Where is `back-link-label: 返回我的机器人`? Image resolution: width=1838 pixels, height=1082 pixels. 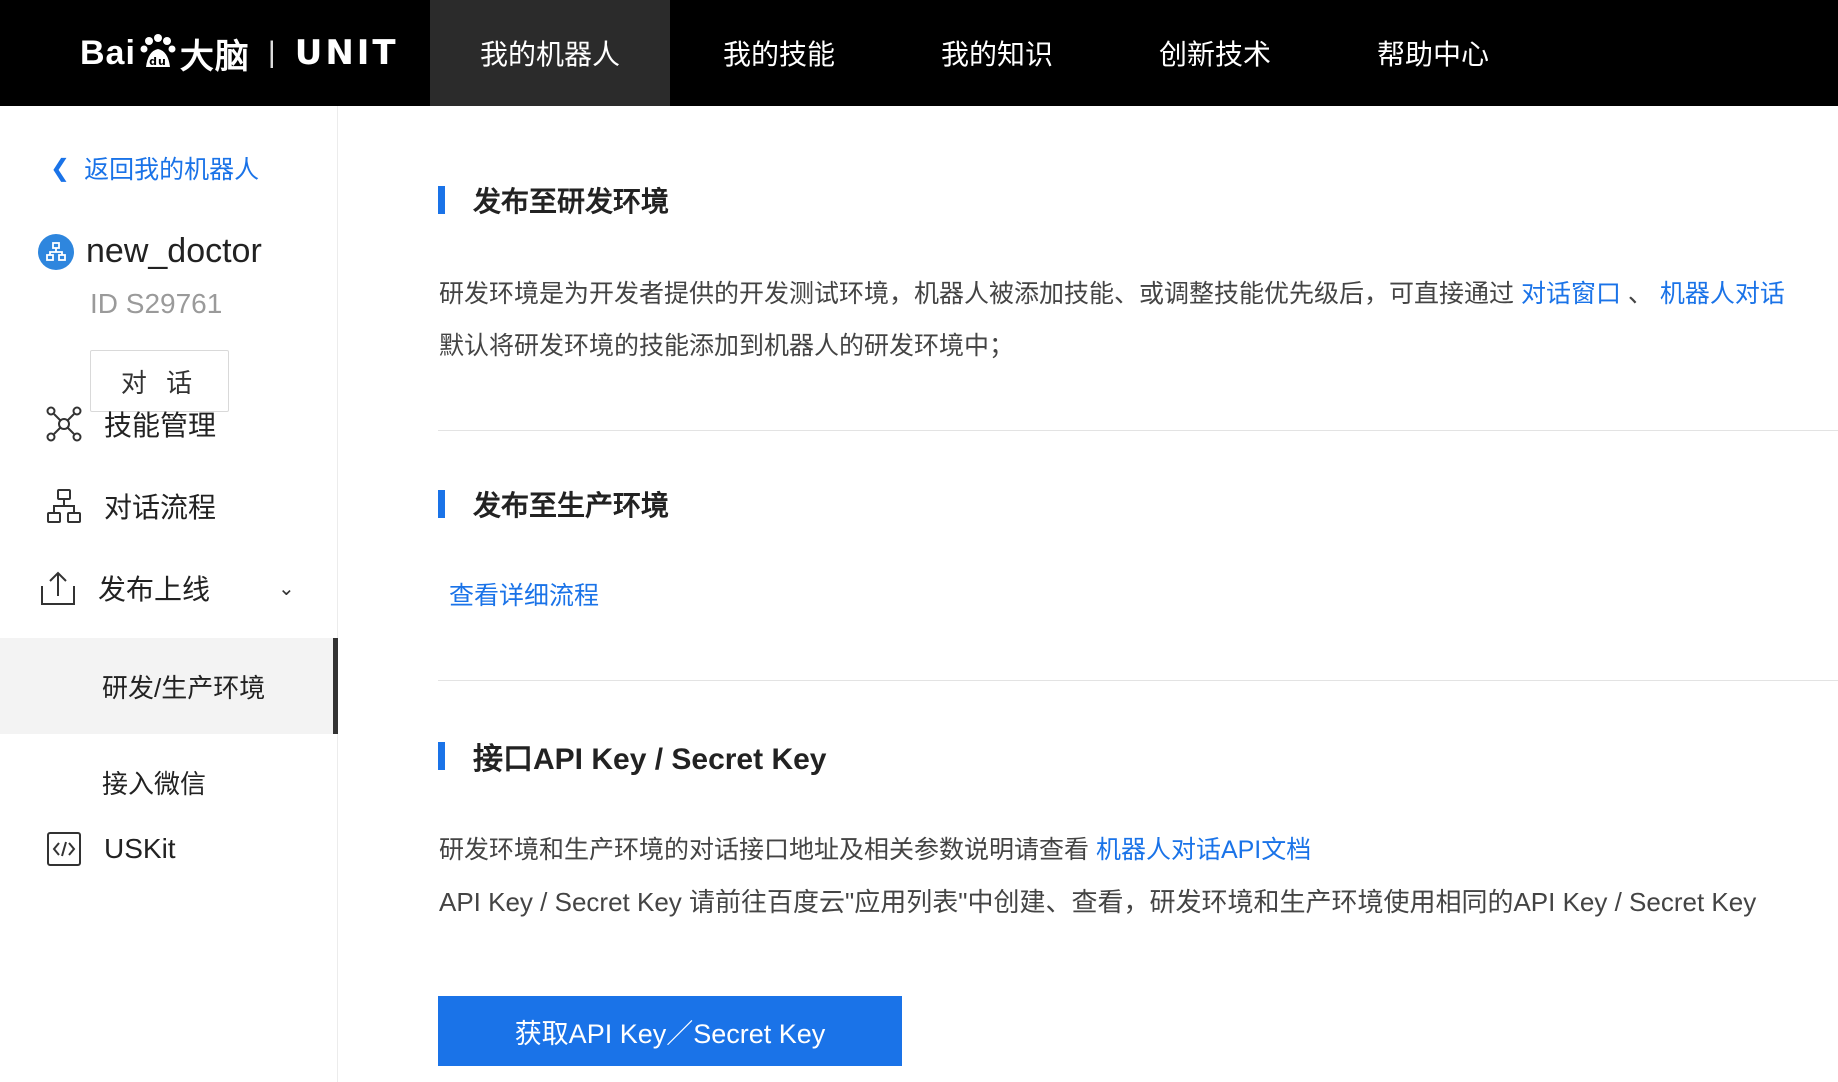
back-link-label: 返回我的机器人 is located at coordinates (172, 170).